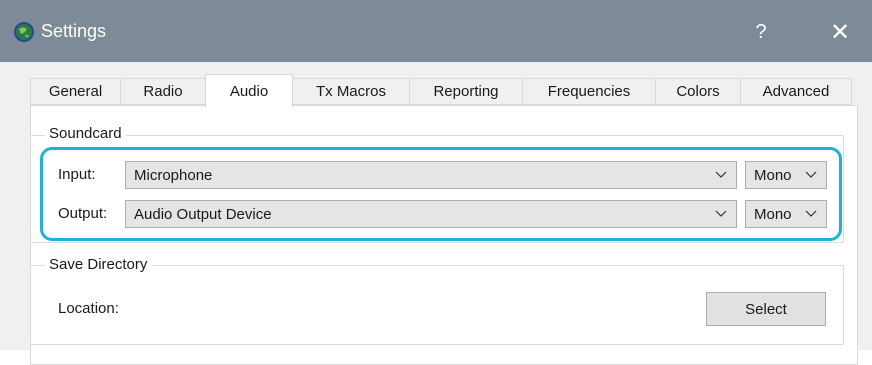  Describe the element at coordinates (98, 264) in the screenshot. I see `save-directory-group-label: Save Directory` at that location.